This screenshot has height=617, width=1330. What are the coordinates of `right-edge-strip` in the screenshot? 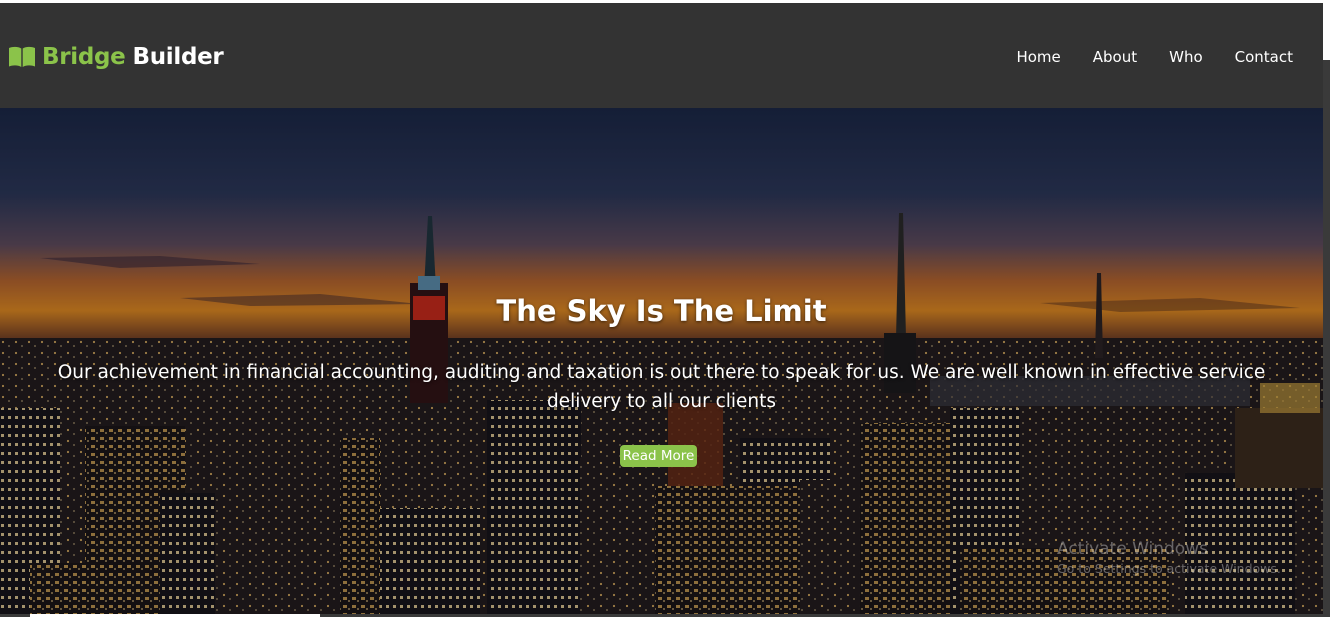 It's located at (1326, 337).